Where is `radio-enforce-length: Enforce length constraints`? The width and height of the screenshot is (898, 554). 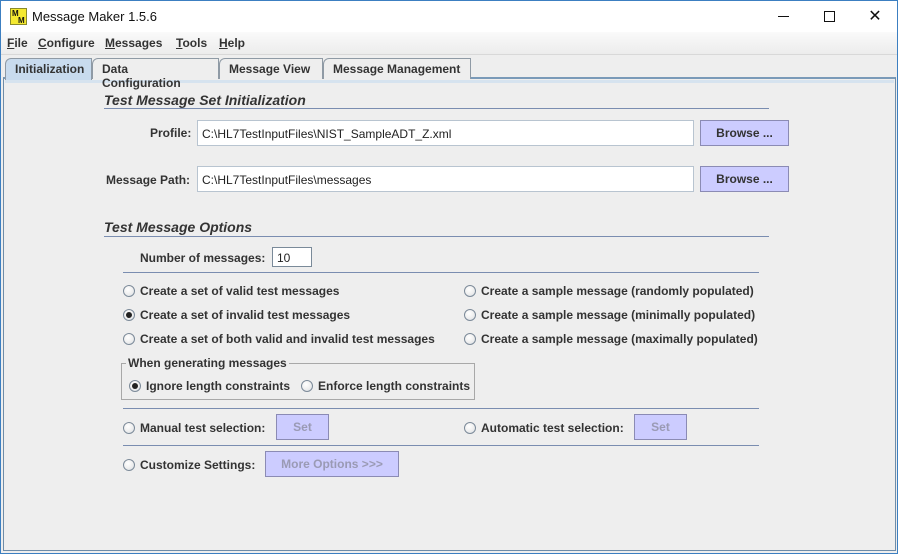 radio-enforce-length: Enforce length constraints is located at coordinates (385, 386).